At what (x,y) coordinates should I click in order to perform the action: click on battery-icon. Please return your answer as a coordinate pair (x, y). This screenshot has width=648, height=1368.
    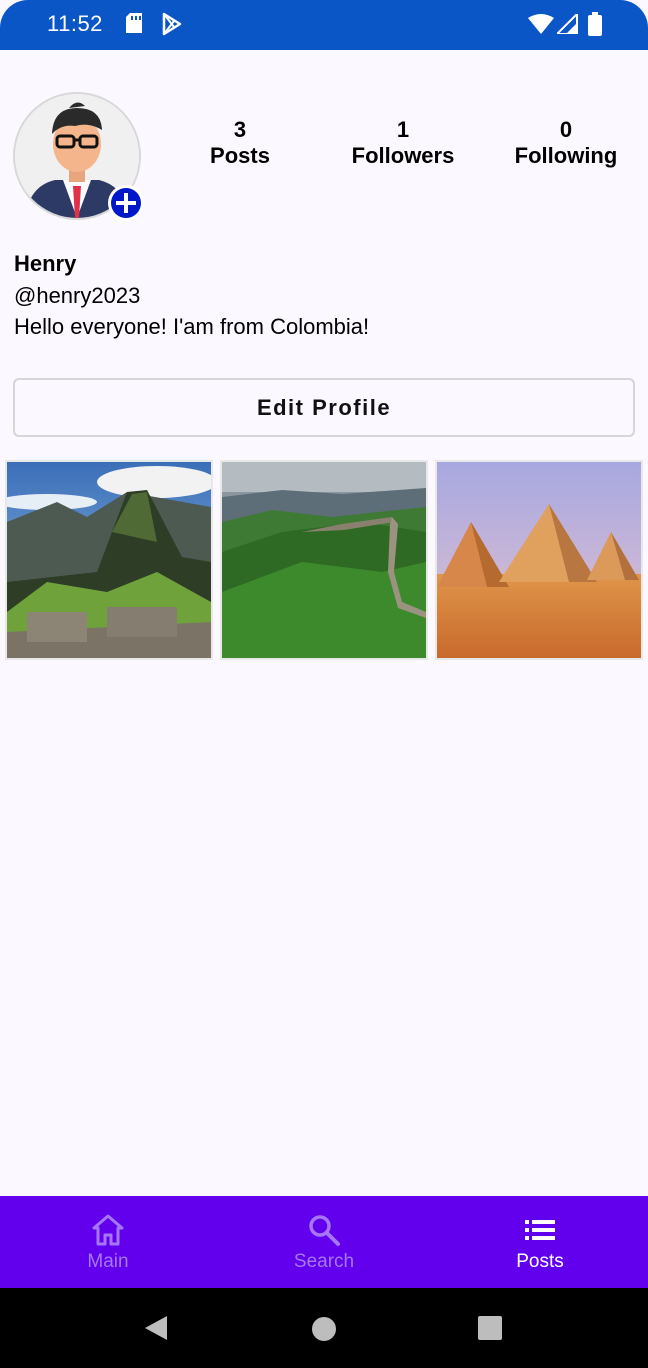
    Looking at the image, I should click on (595, 24).